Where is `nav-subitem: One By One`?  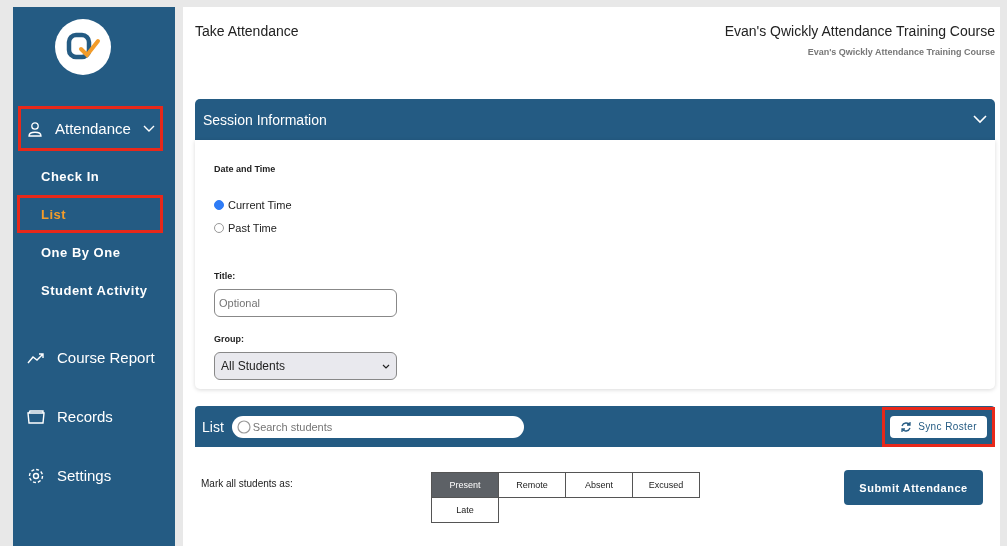
nav-subitem: One By One is located at coordinates (90, 252).